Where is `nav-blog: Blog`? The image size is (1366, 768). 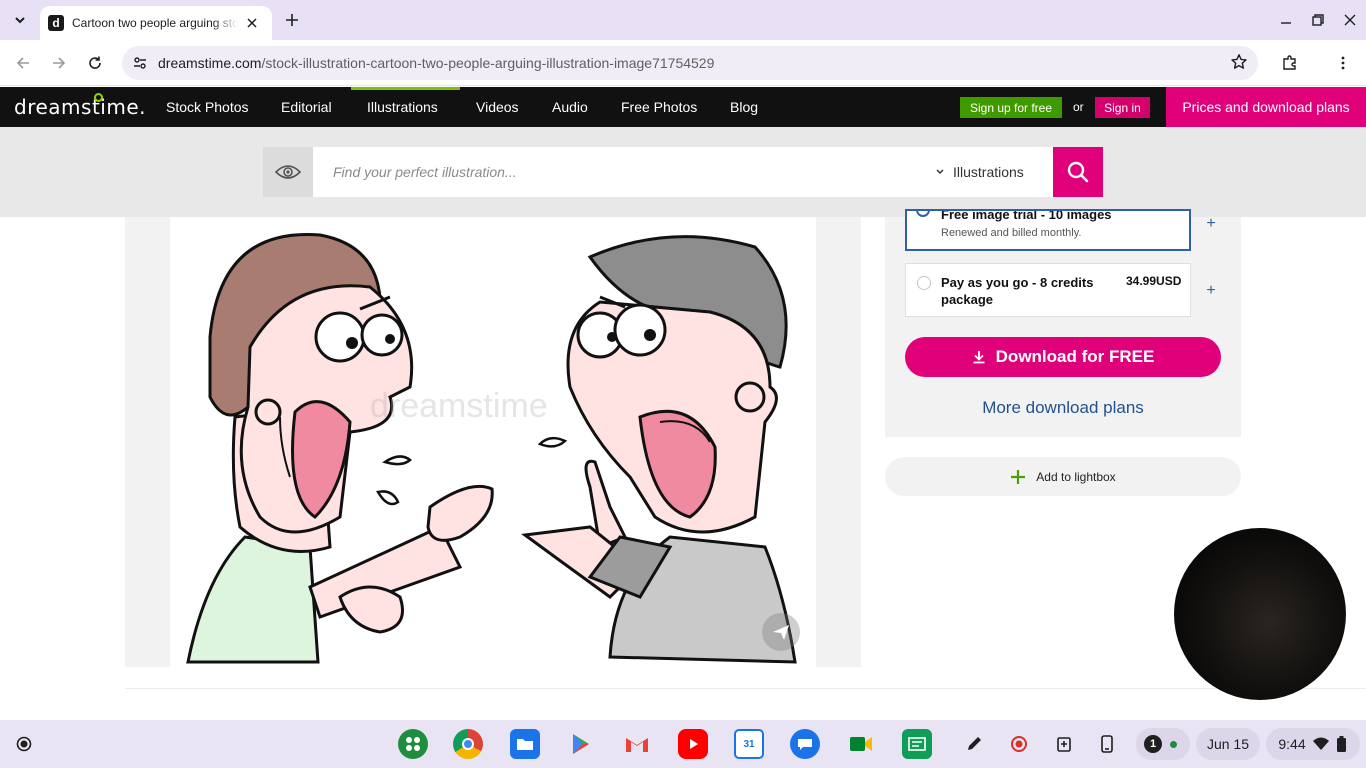 nav-blog: Blog is located at coordinates (744, 107).